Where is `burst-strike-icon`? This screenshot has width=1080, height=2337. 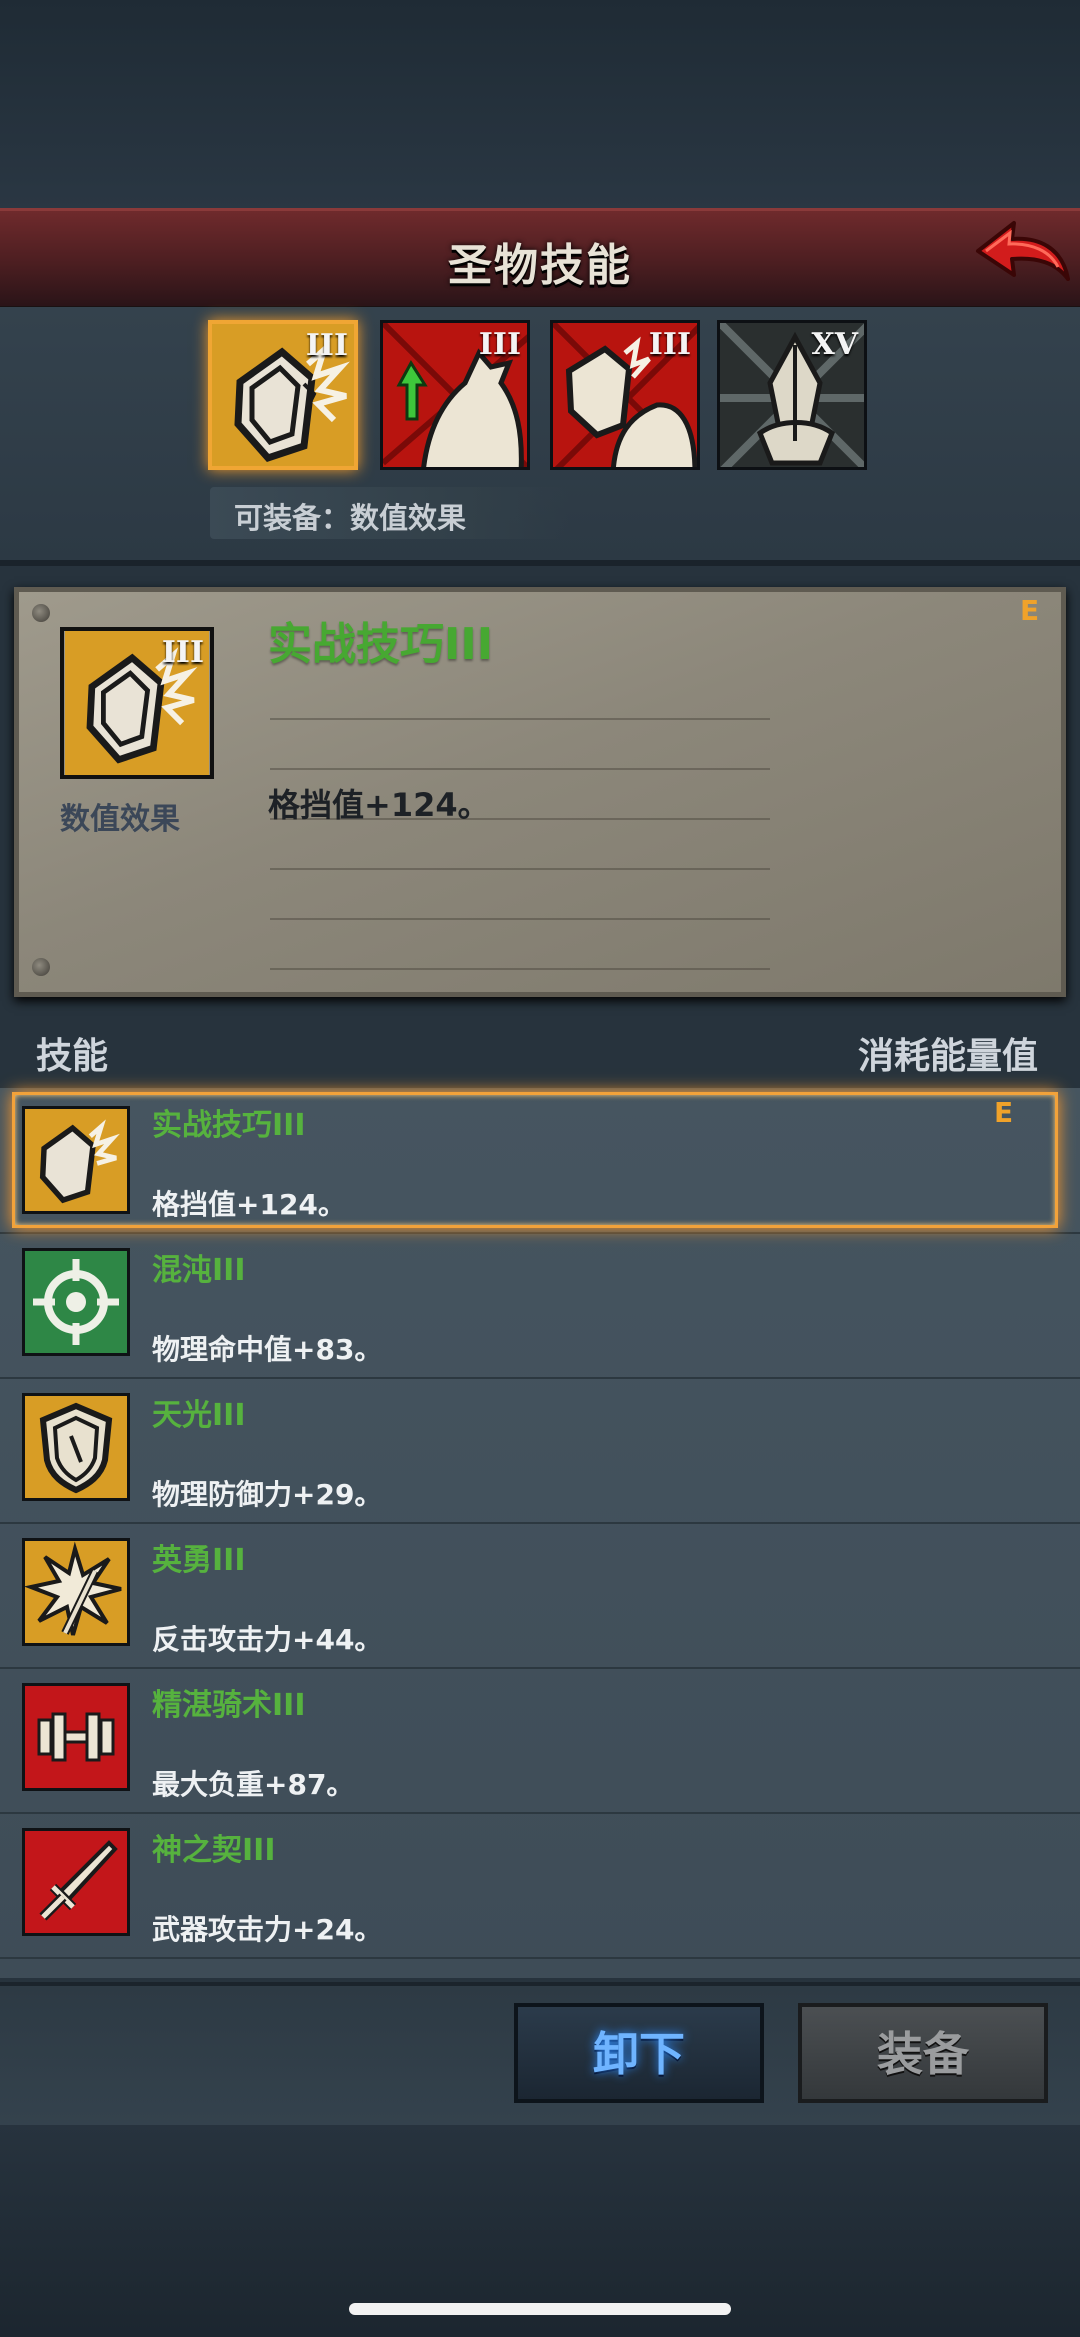
burst-strike-icon is located at coordinates (76, 1592).